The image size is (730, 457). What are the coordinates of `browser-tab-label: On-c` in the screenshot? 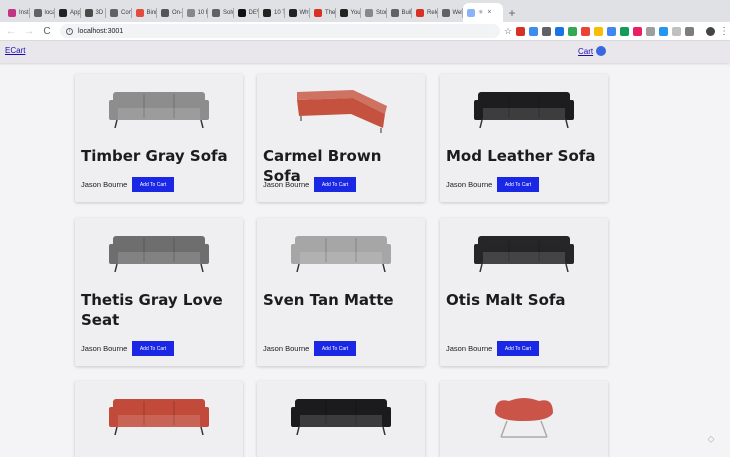 It's located at (177, 12).